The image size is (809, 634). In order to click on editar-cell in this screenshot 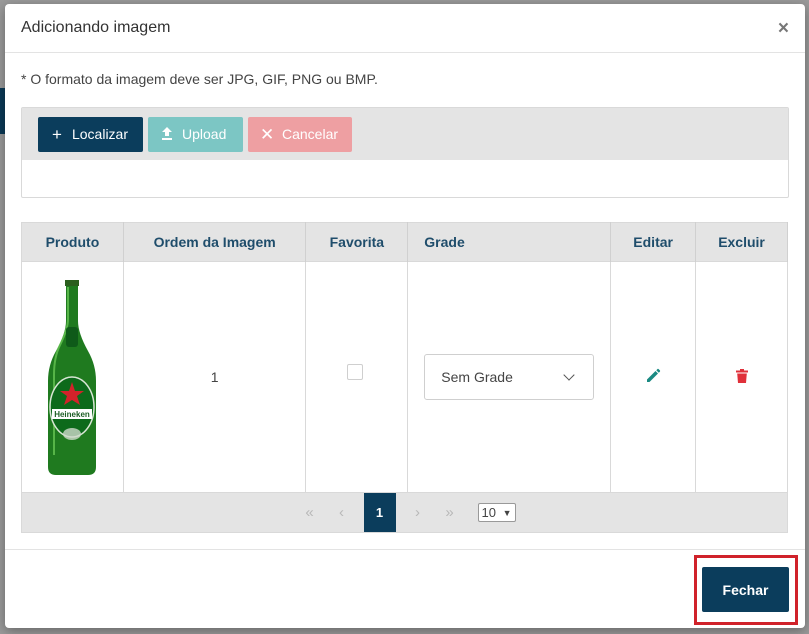, I will do `click(653, 377)`.